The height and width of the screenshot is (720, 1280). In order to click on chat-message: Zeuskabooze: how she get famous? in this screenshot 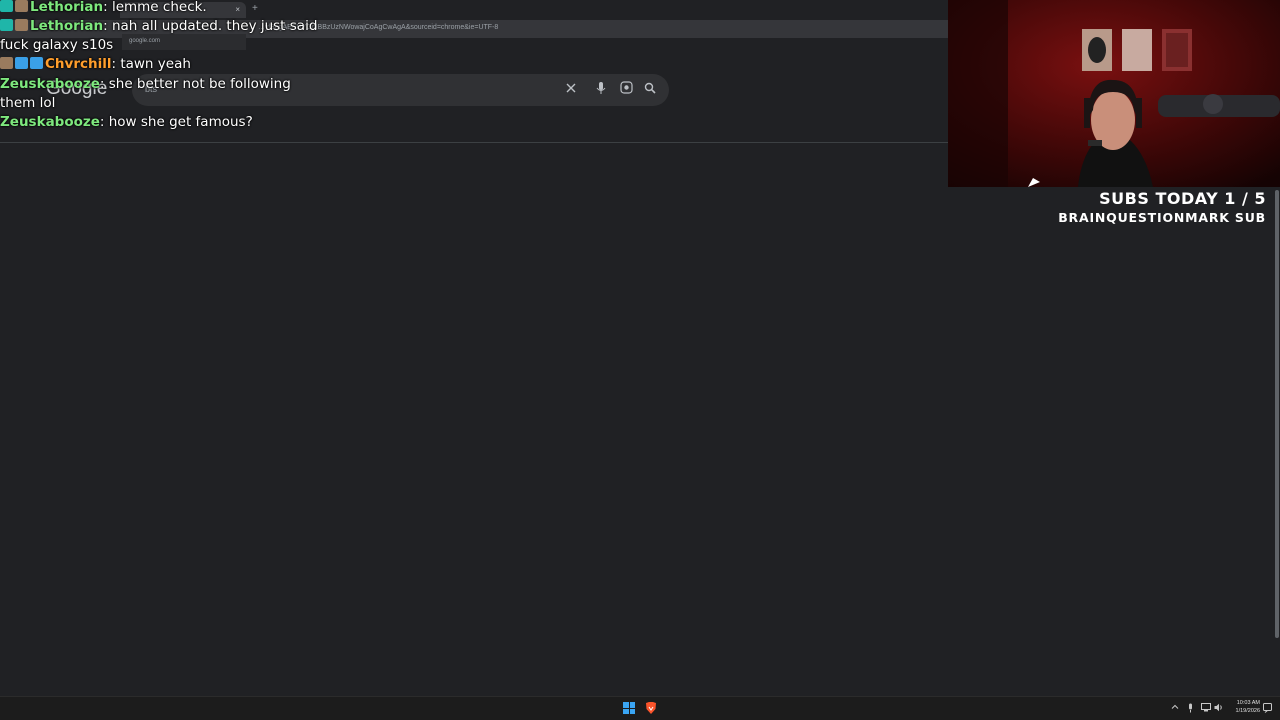, I will do `click(165, 122)`.